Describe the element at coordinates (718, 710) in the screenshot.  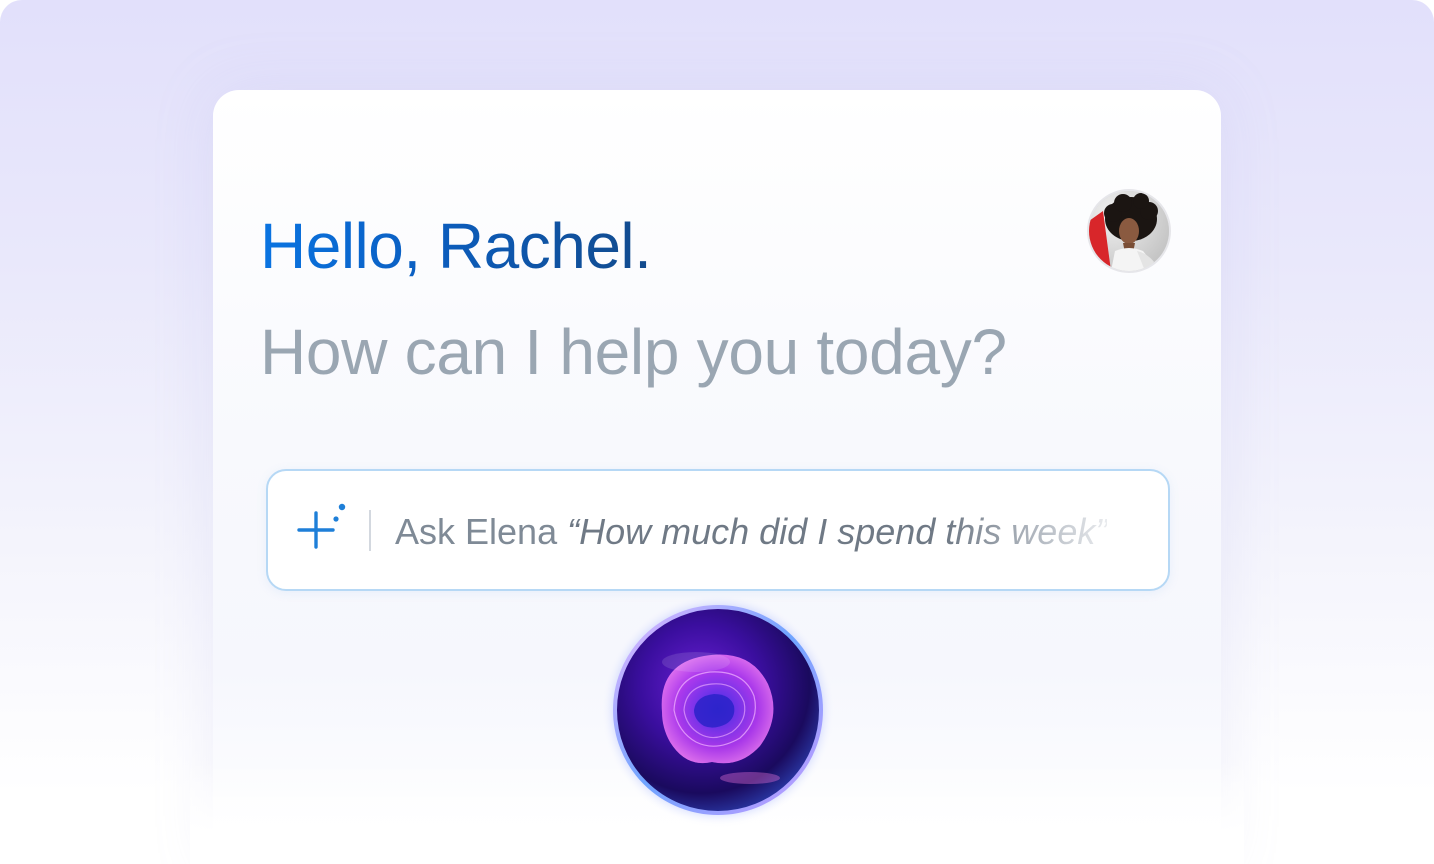
I see `voice-assistant-orb` at that location.